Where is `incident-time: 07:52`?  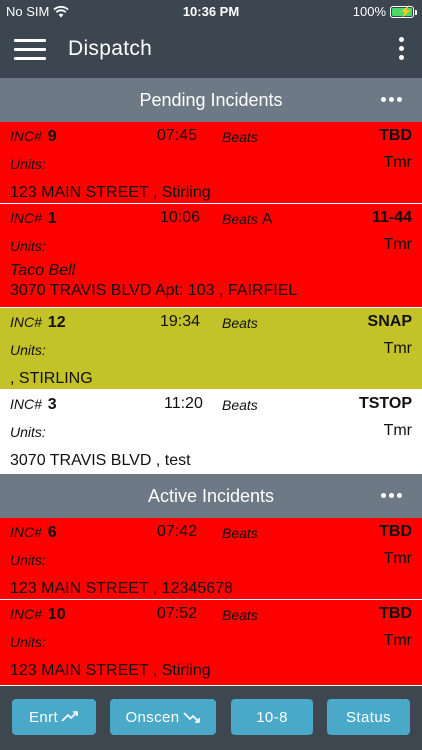 incident-time: 07:52 is located at coordinates (177, 613).